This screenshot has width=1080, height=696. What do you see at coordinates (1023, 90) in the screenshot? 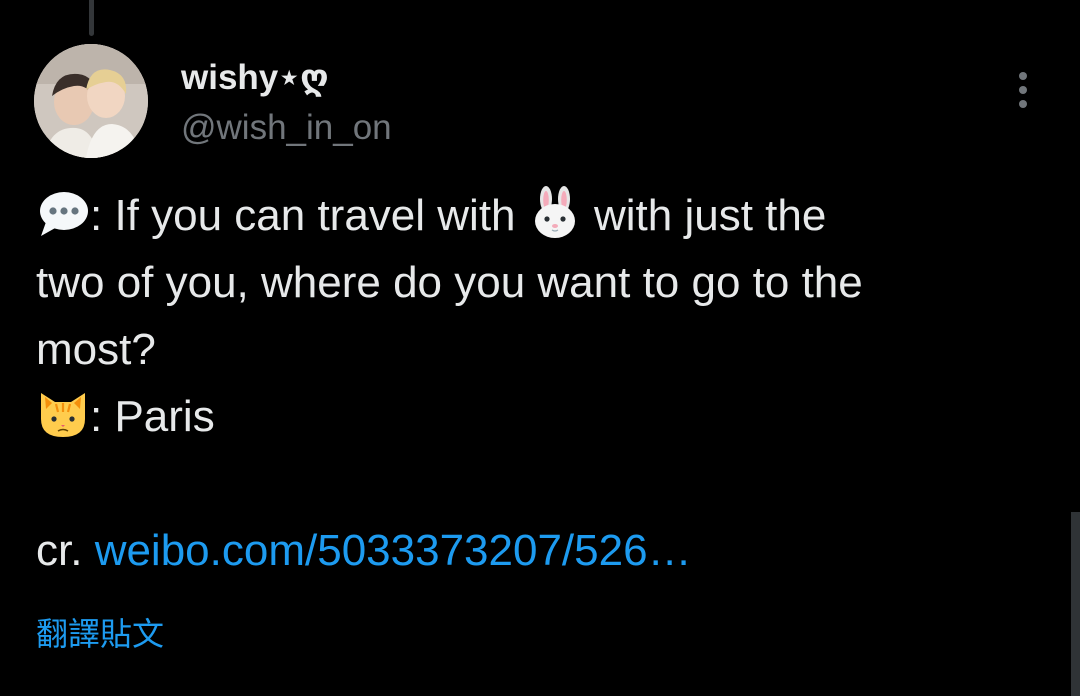
I see `more-options-icon` at bounding box center [1023, 90].